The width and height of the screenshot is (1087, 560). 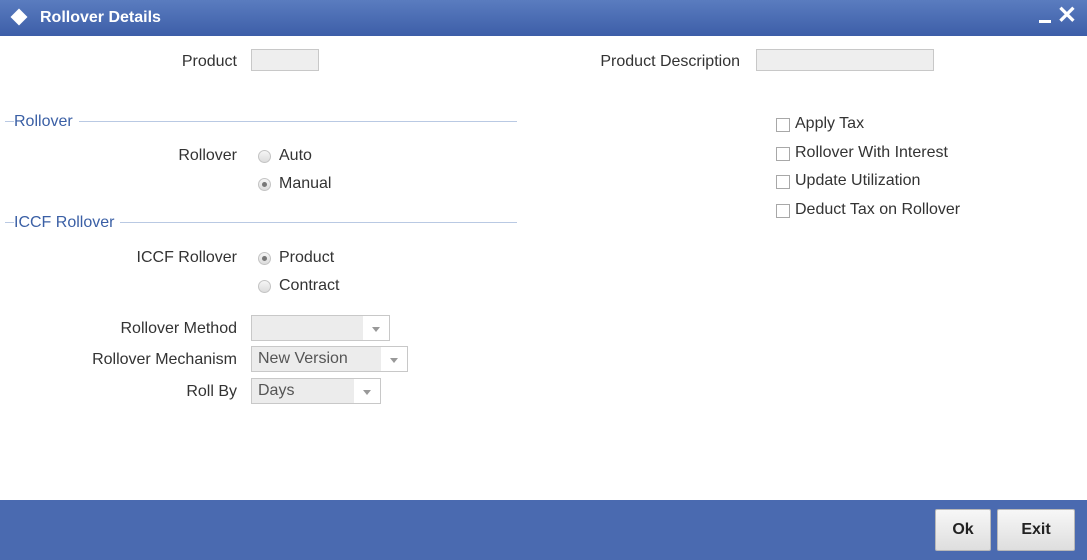 I want to click on rollover-manual-label: Manual, so click(x=305, y=183).